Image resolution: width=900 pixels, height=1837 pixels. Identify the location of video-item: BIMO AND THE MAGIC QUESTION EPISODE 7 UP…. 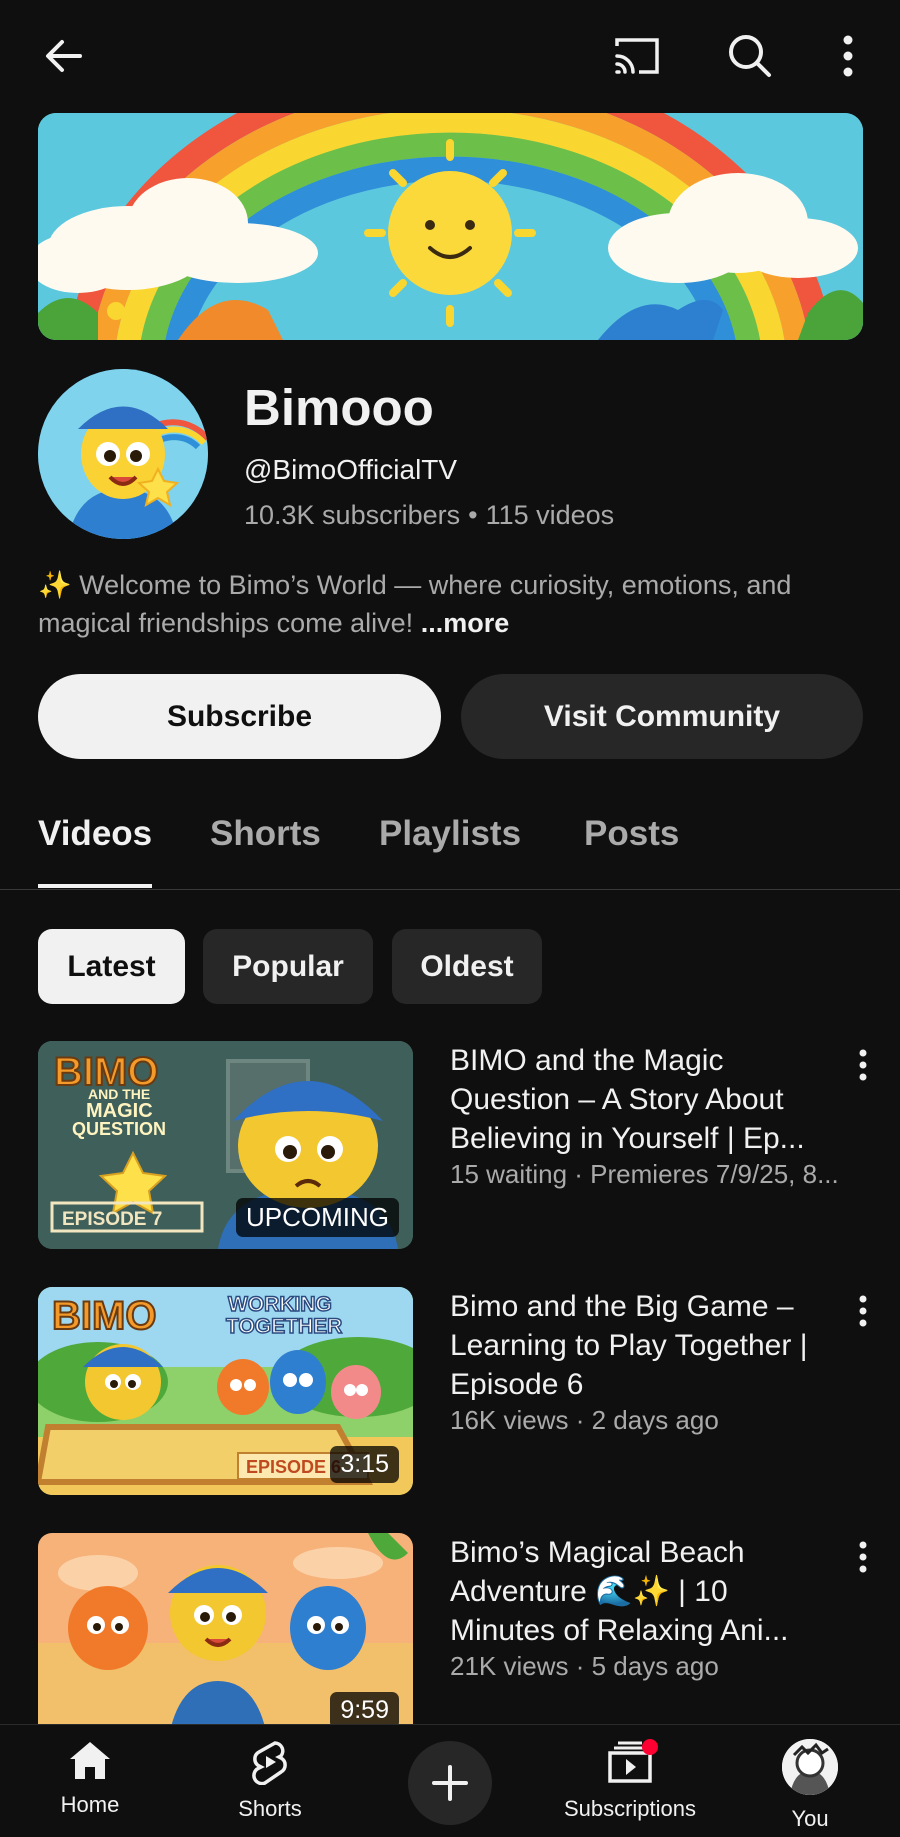
(450, 1146).